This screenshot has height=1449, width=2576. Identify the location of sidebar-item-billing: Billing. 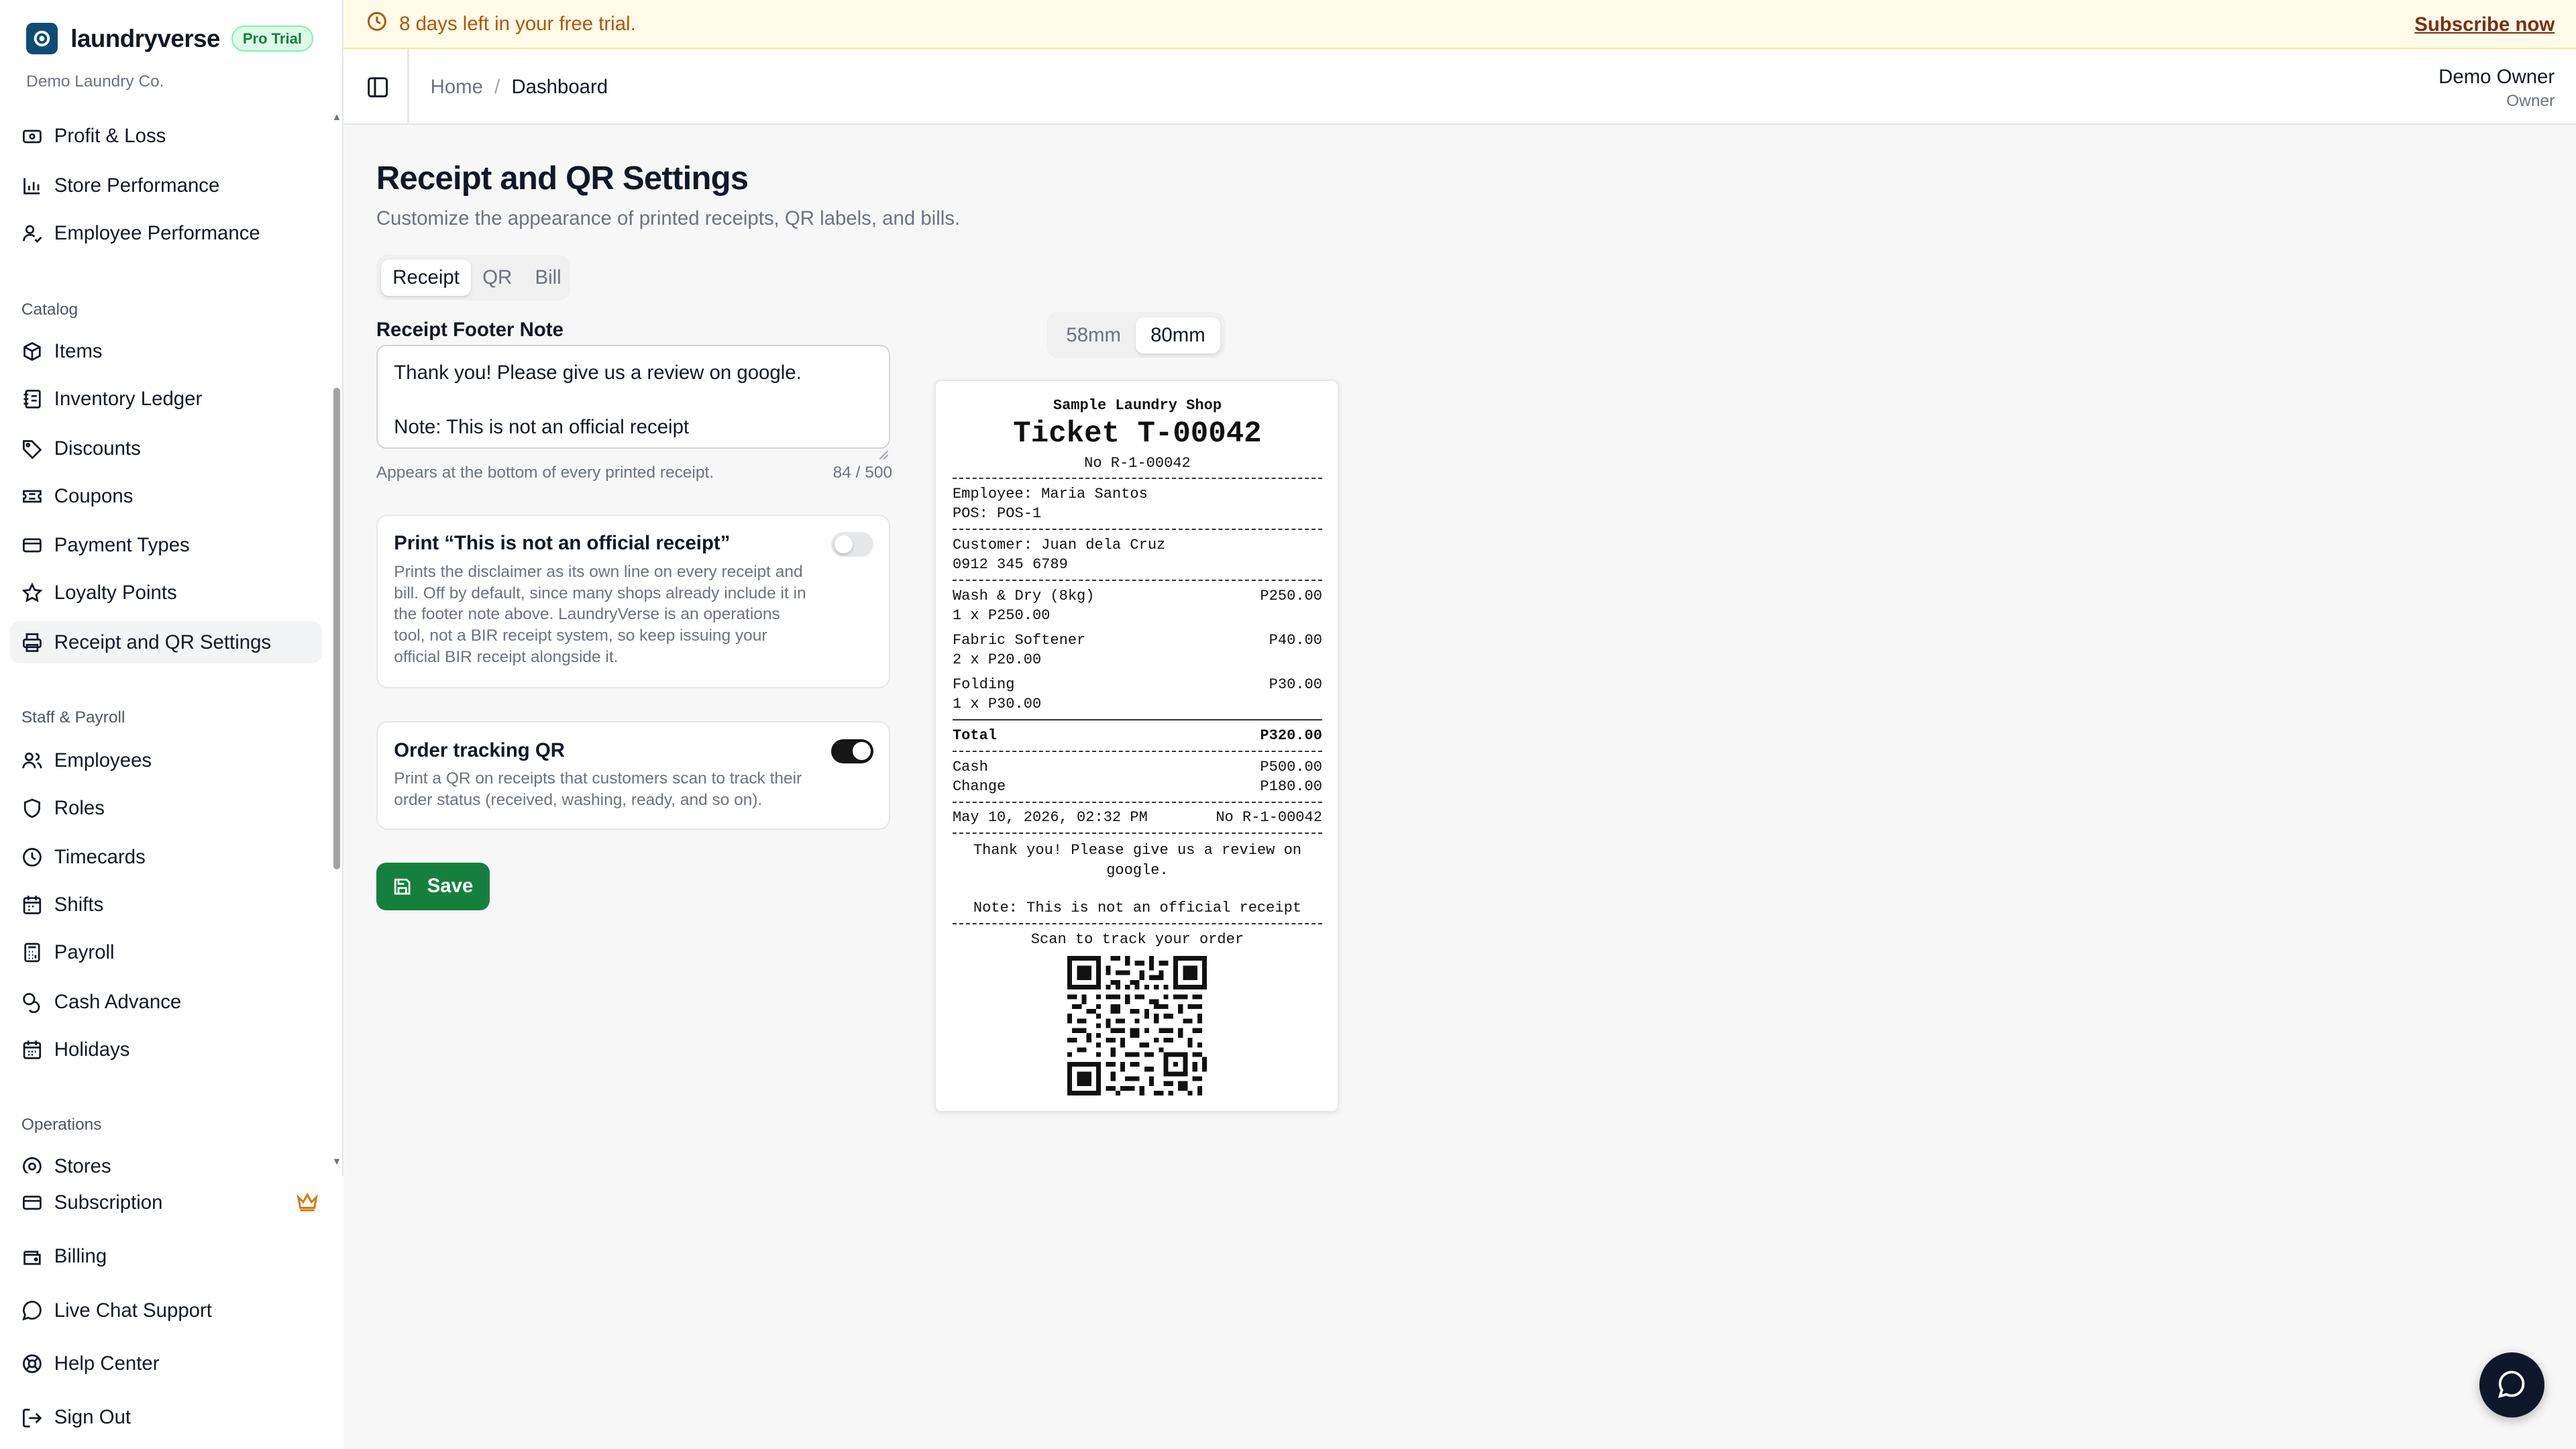
(166, 1257).